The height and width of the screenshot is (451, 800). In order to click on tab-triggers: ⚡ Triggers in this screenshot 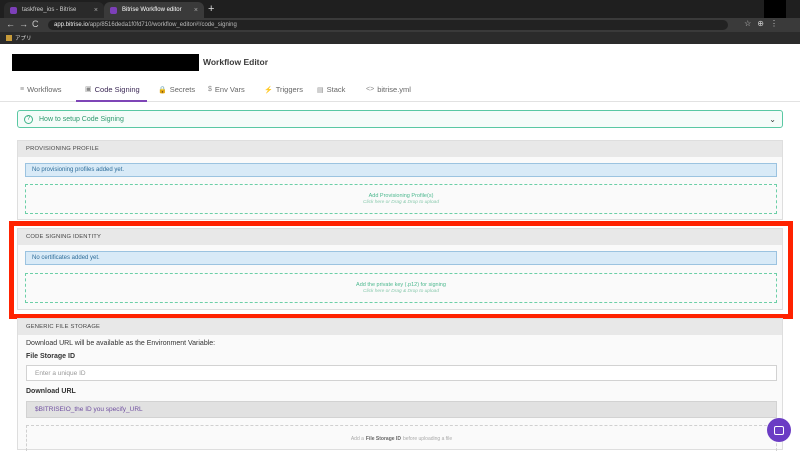, I will do `click(283, 89)`.